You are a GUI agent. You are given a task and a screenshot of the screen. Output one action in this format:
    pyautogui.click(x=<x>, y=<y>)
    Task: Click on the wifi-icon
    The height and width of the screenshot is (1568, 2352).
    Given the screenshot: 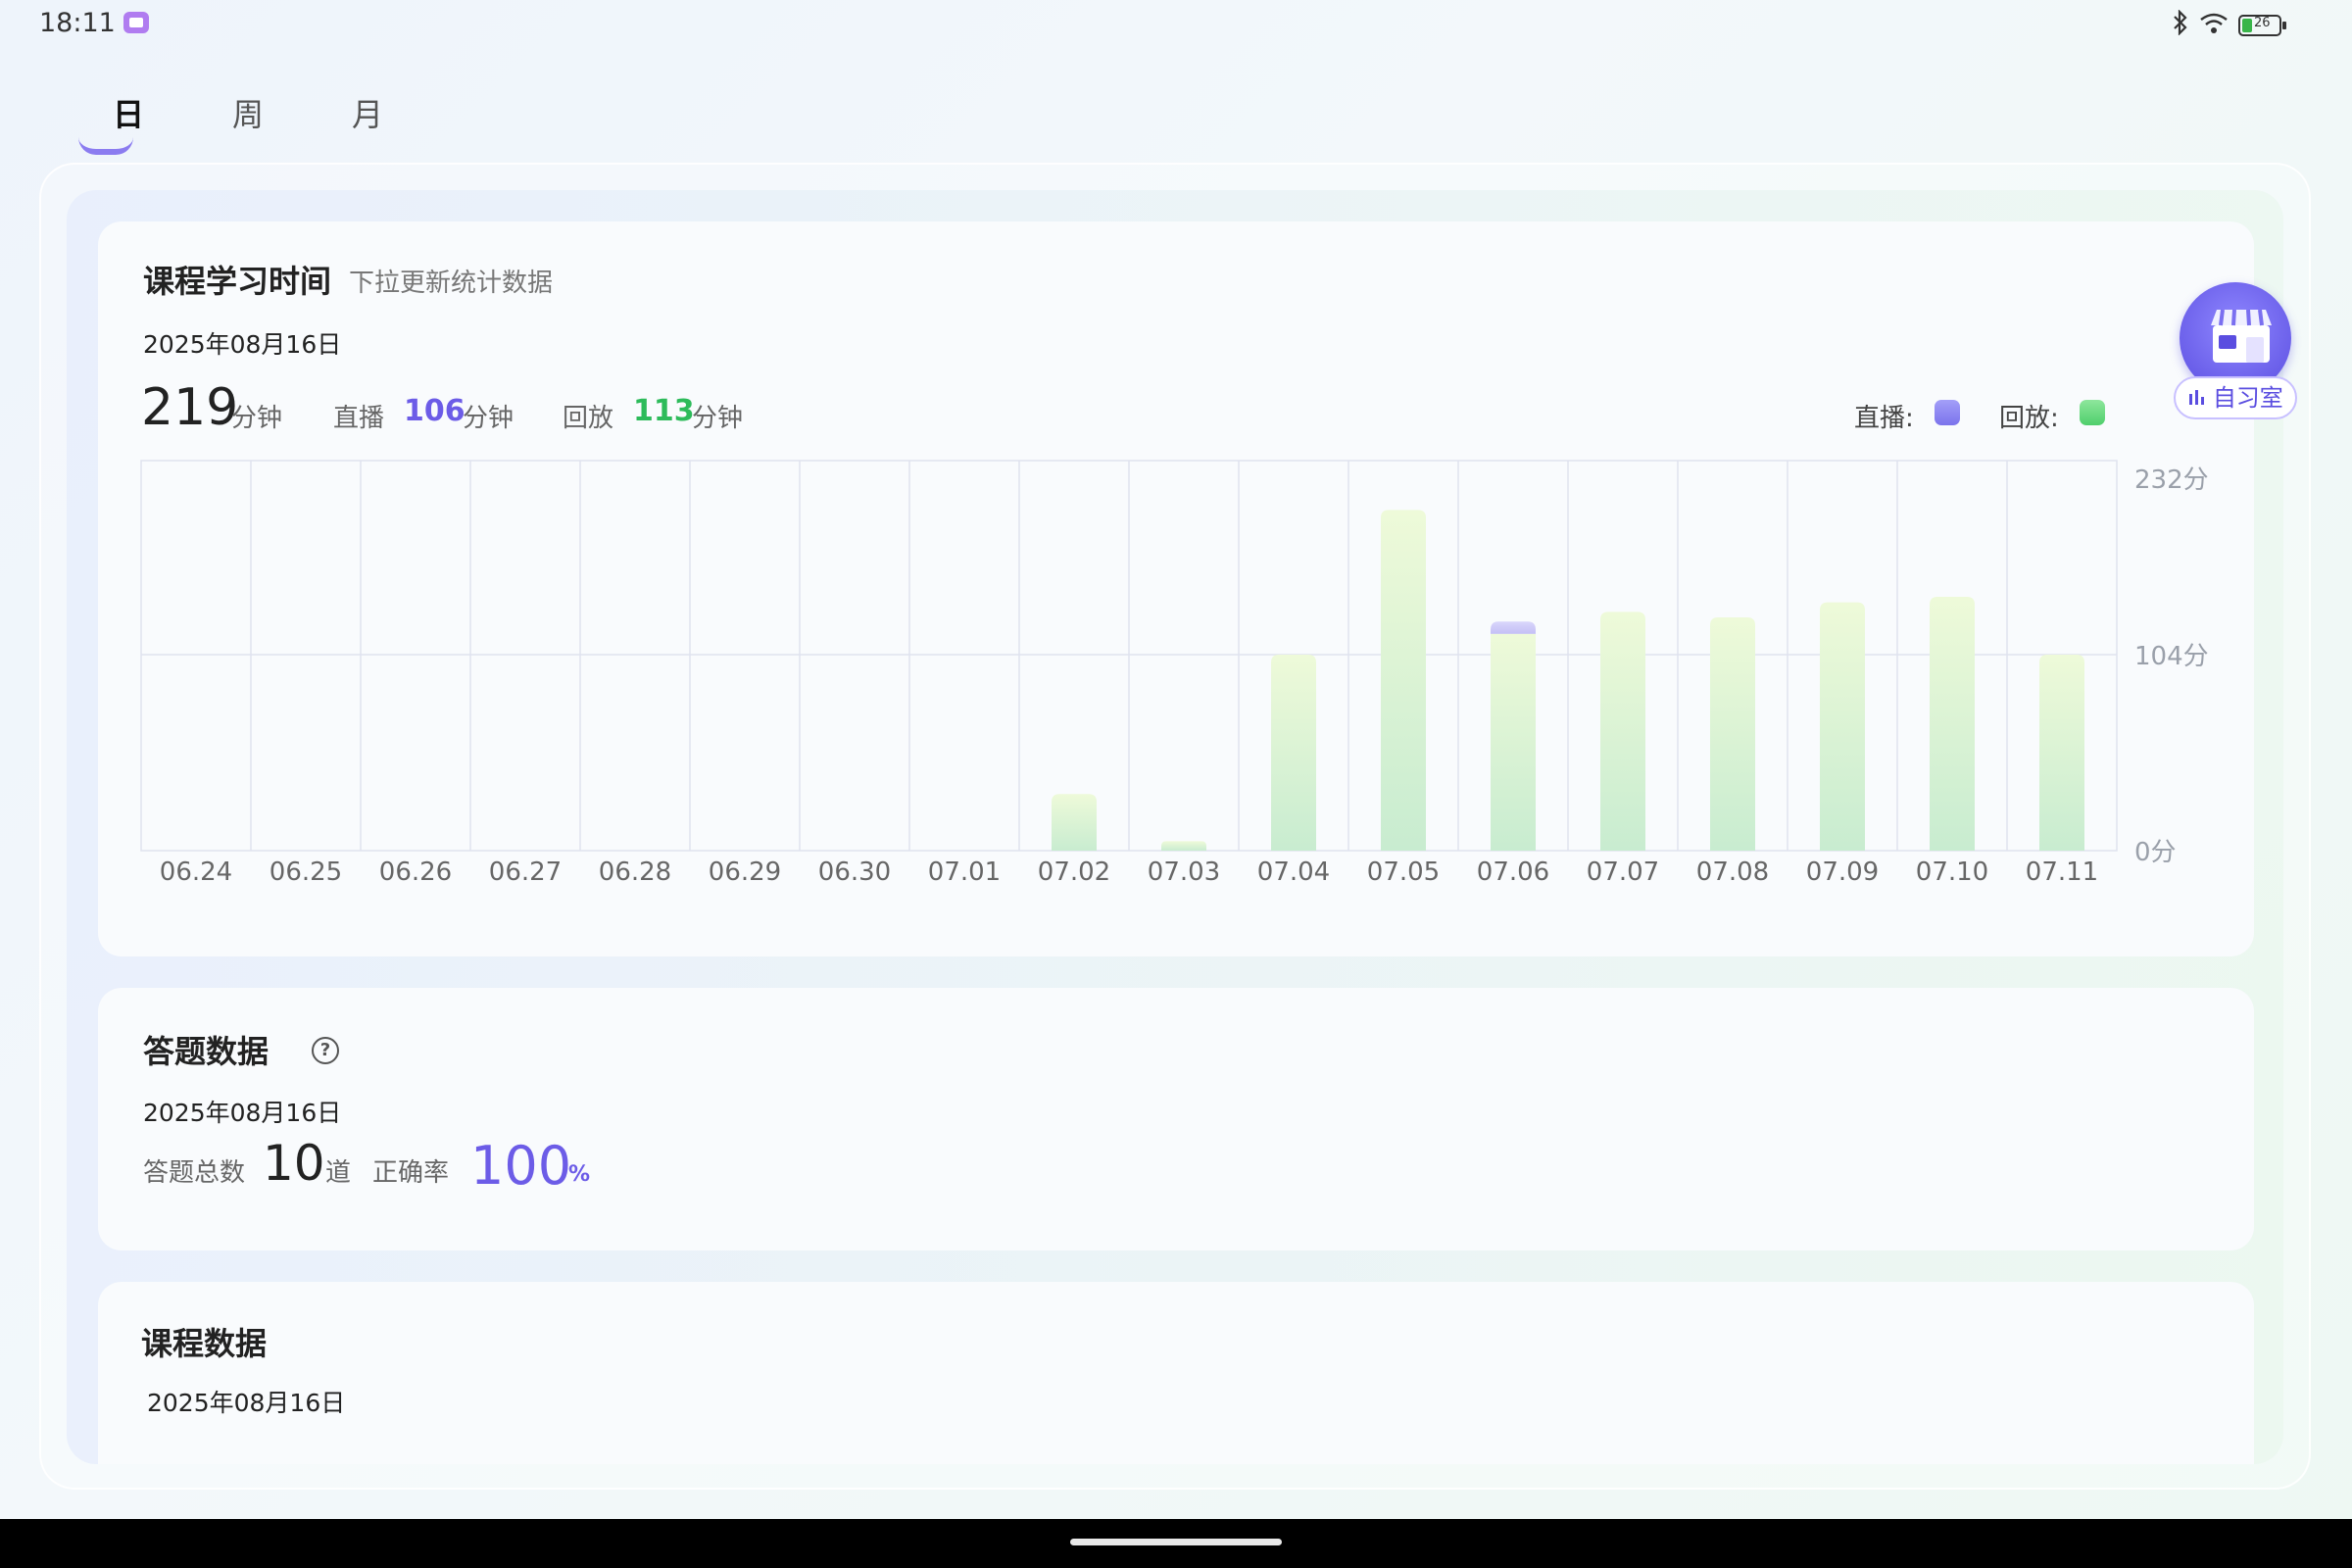 What is the action you would take?
    pyautogui.click(x=2214, y=25)
    